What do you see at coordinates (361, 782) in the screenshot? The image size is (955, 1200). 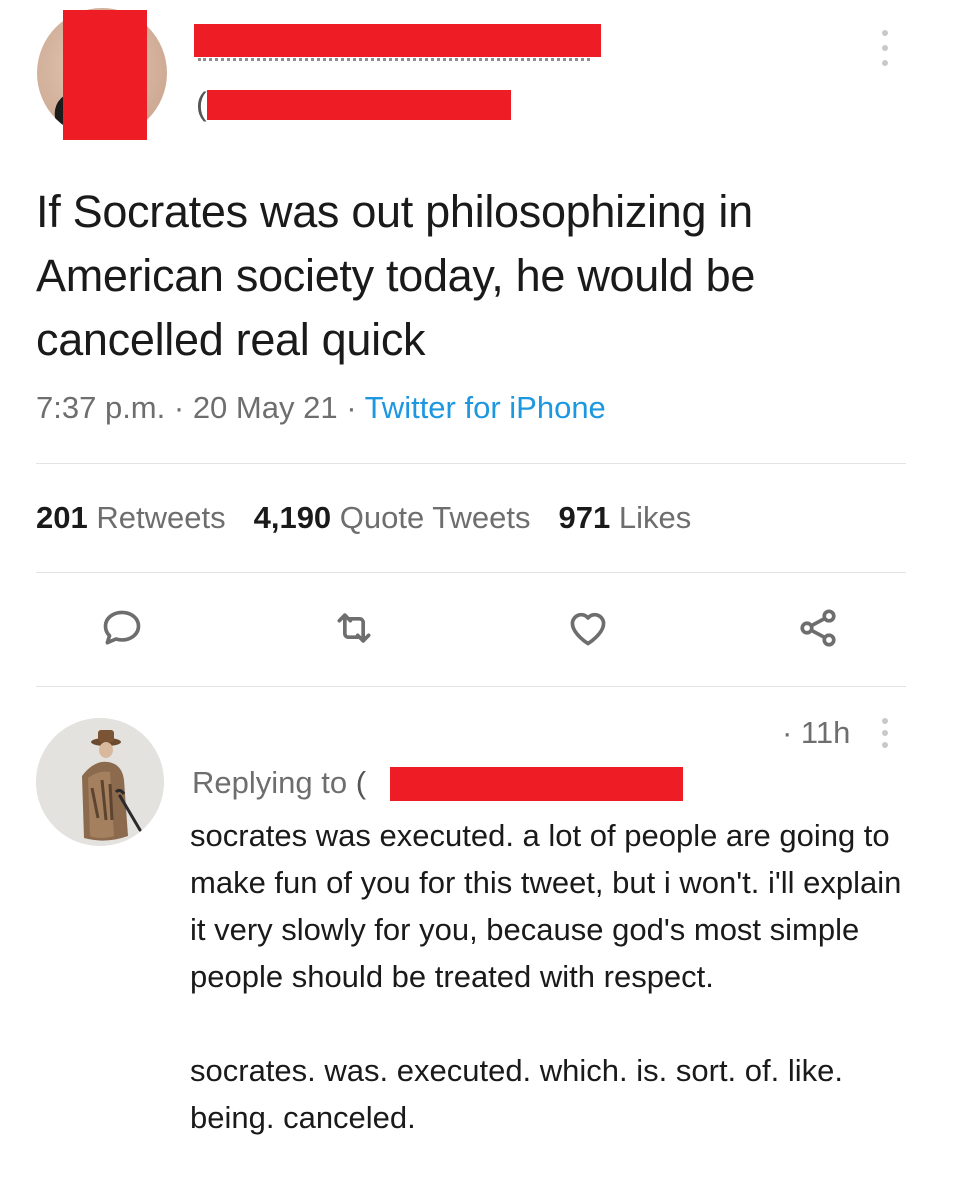 I see `replying-to-paren: (` at bounding box center [361, 782].